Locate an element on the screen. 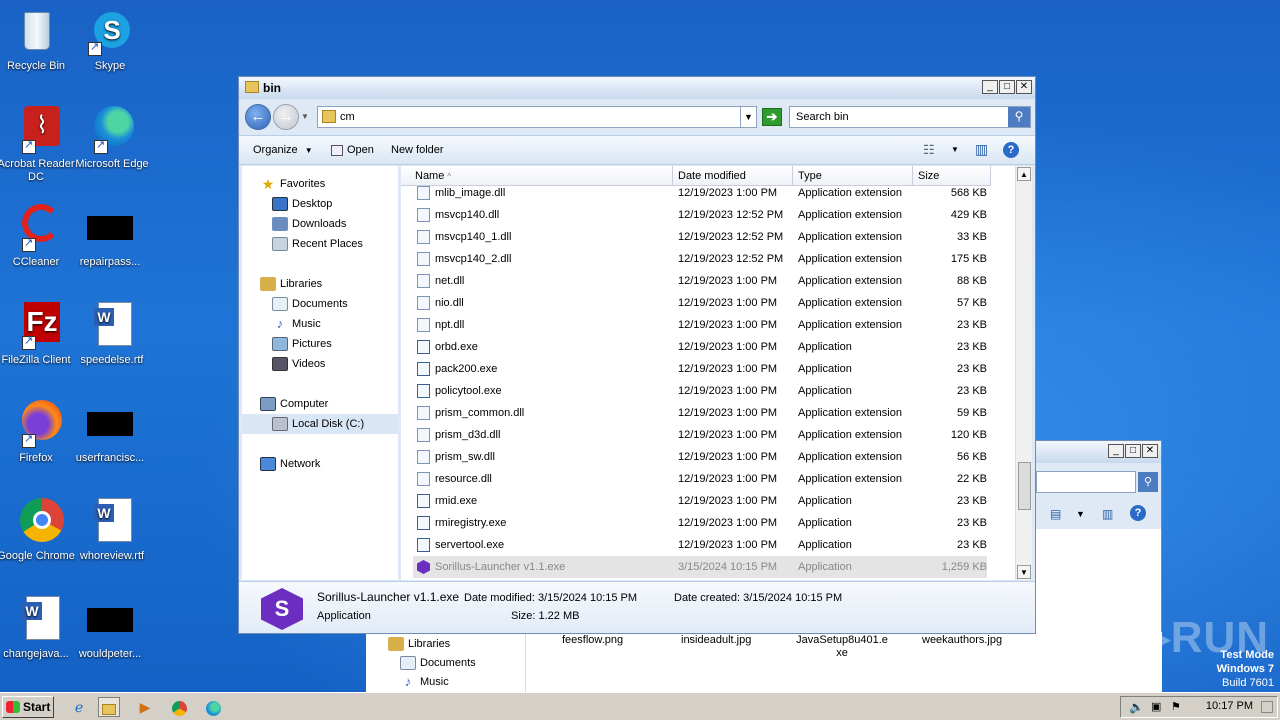  volume-icon: 🔈 is located at coordinates (1136, 707).